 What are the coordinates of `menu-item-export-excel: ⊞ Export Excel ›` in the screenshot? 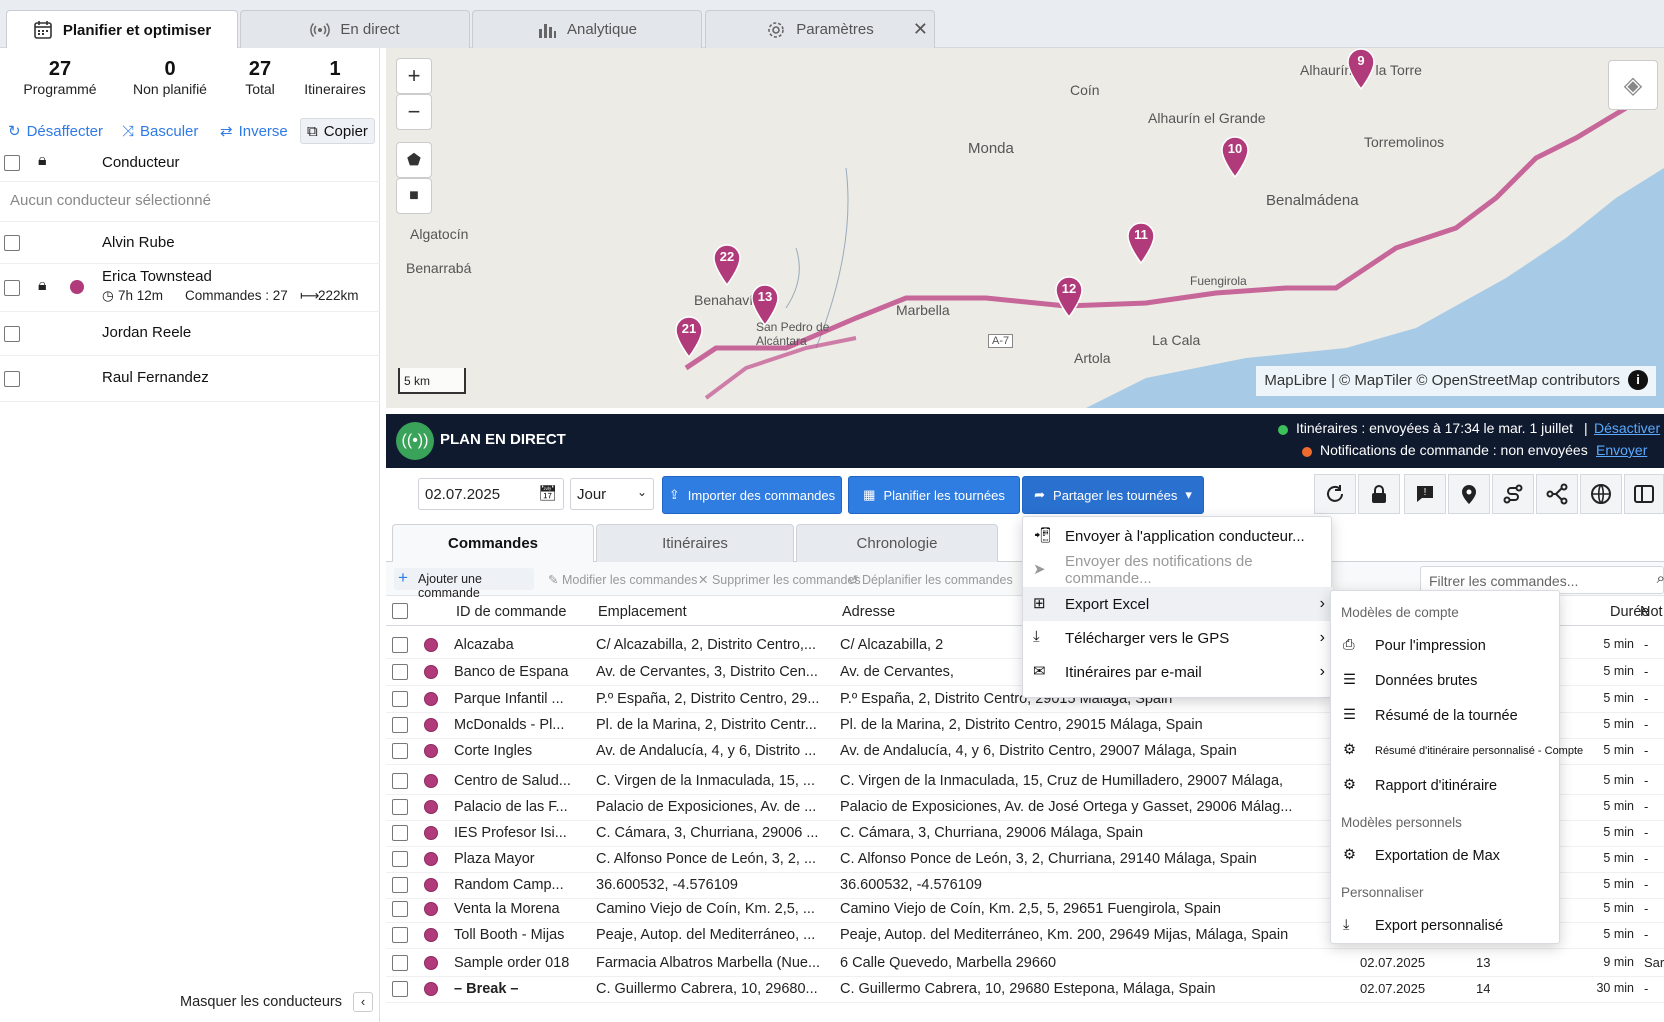 It's located at (1178, 604).